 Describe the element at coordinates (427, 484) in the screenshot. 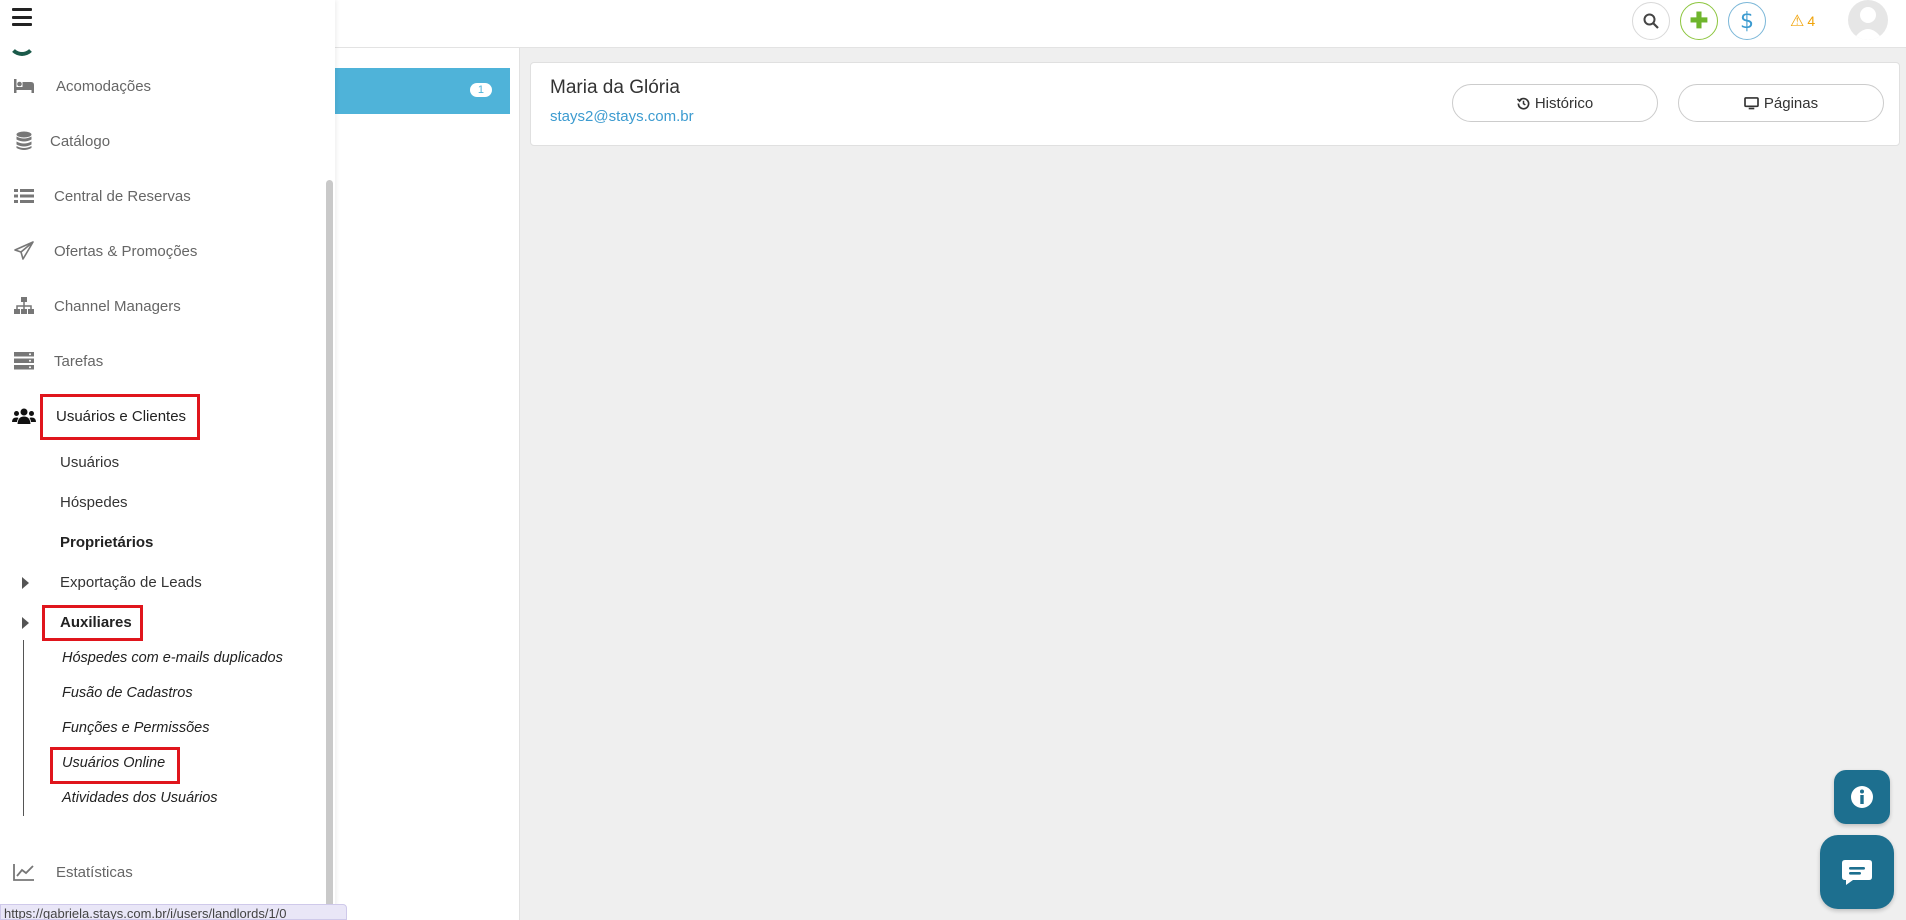

I see `list-panel: 1` at that location.